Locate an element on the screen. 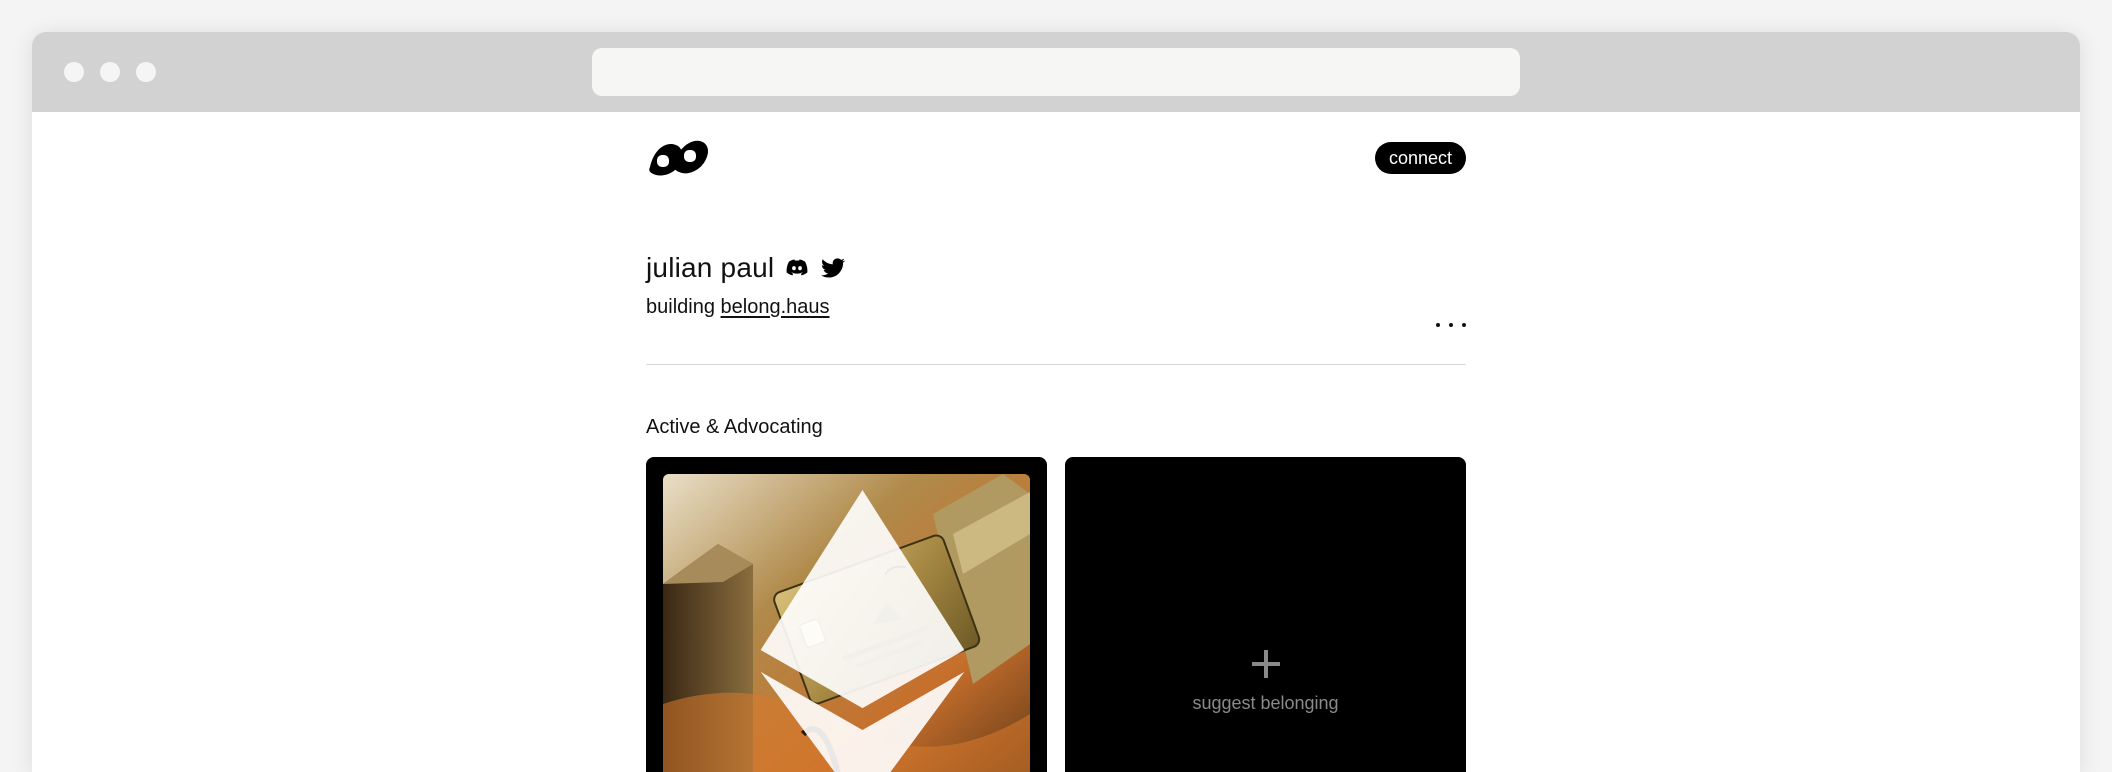  suggest-belonging-card: suggest belonging is located at coordinates (1265, 614).